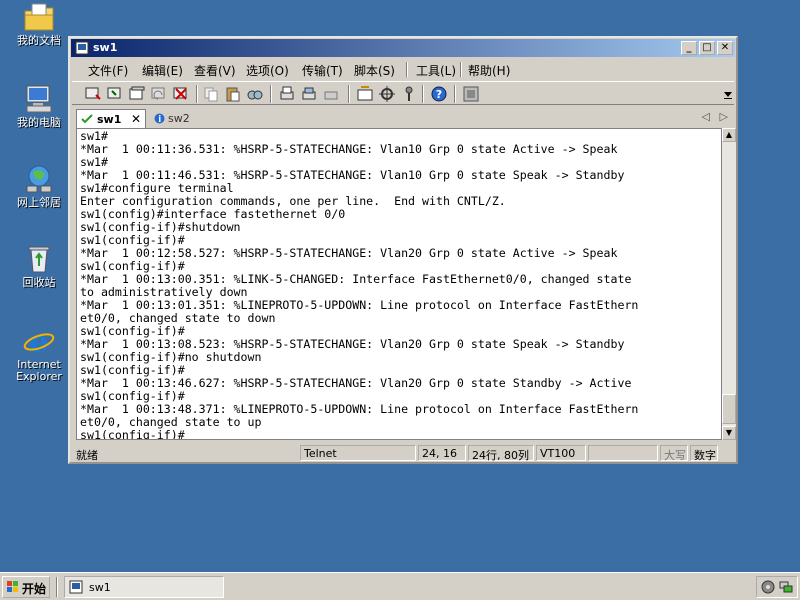 Image resolution: width=800 pixels, height=600 pixels. What do you see at coordinates (162, 70) in the screenshot?
I see `menu-edit: 编辑(E)` at bounding box center [162, 70].